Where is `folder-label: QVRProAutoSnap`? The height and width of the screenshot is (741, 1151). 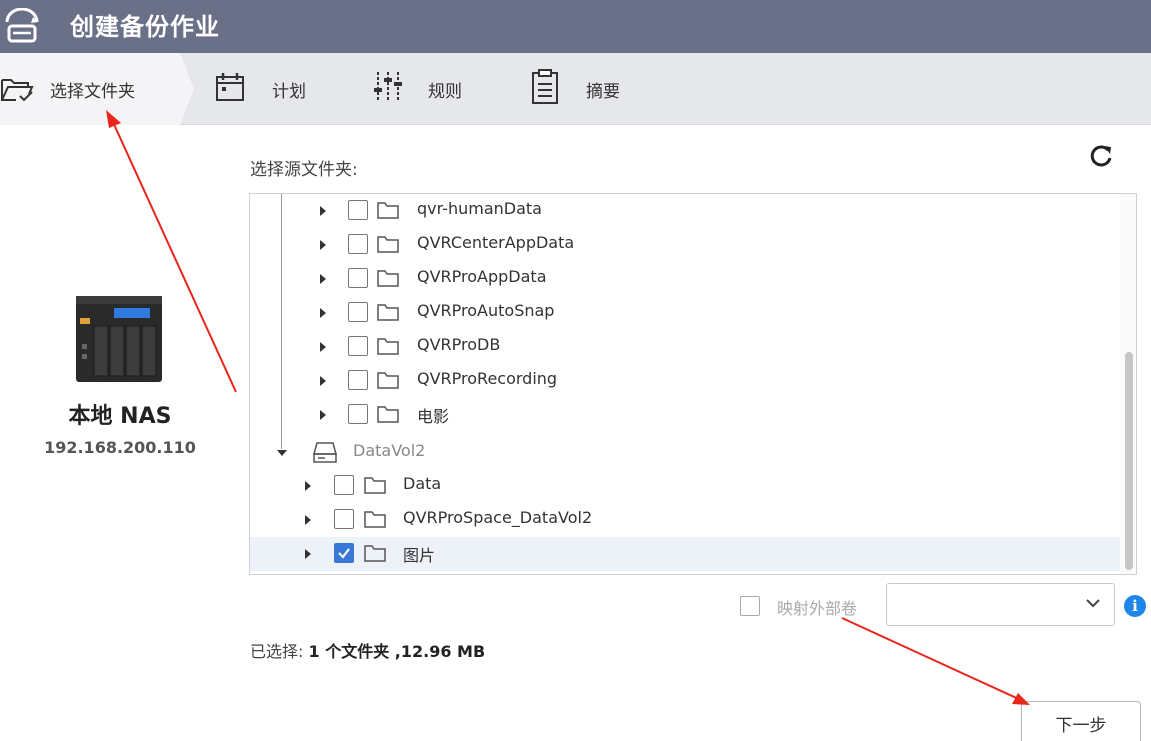 folder-label: QVRProAutoSnap is located at coordinates (486, 310).